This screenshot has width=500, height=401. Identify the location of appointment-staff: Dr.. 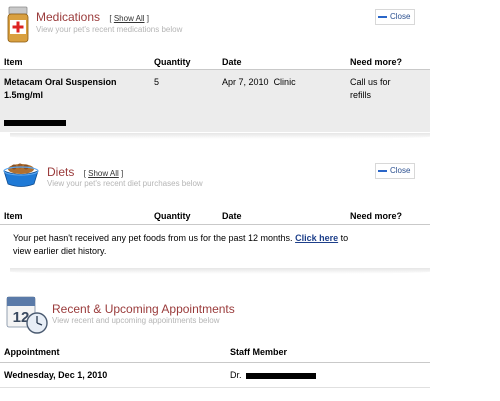
(236, 375).